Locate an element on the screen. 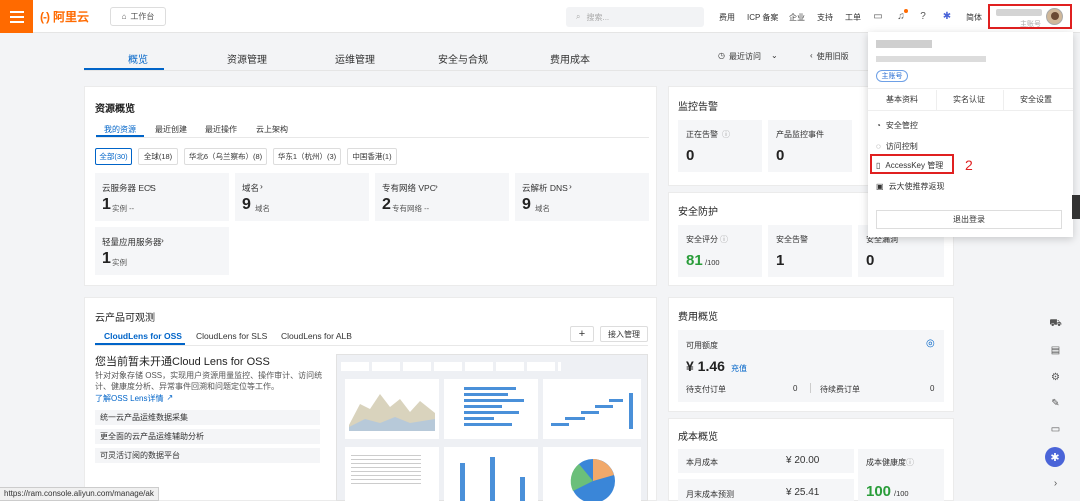 This screenshot has width=1080, height=501. avatar is located at coordinates (1054, 16).